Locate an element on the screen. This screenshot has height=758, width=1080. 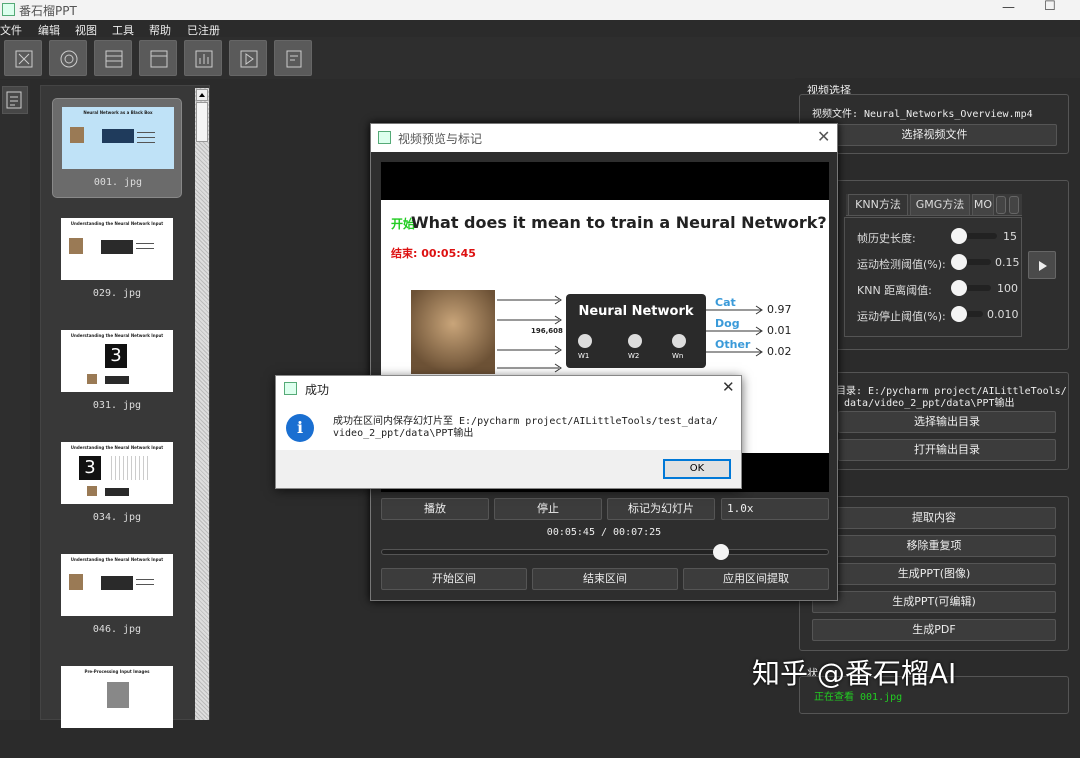
weight-label: W1 is located at coordinates (584, 356).